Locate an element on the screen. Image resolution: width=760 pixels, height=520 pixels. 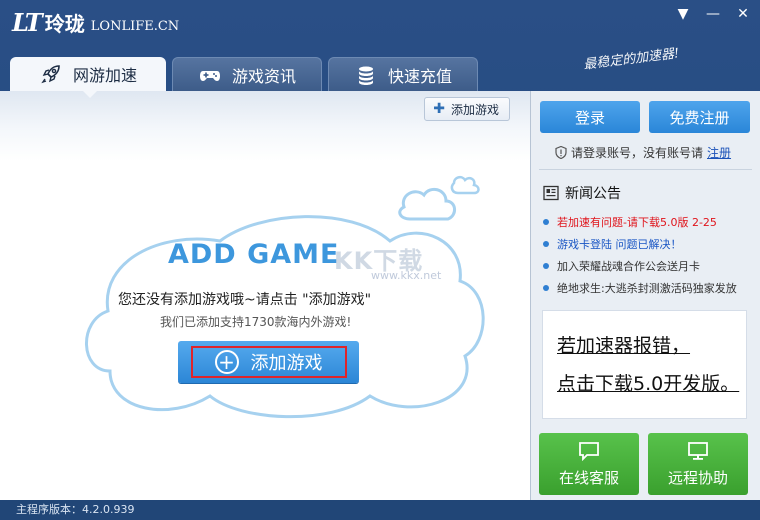
banner-line-2: 点击下载5.0开发版。 is located at coordinates (648, 384).